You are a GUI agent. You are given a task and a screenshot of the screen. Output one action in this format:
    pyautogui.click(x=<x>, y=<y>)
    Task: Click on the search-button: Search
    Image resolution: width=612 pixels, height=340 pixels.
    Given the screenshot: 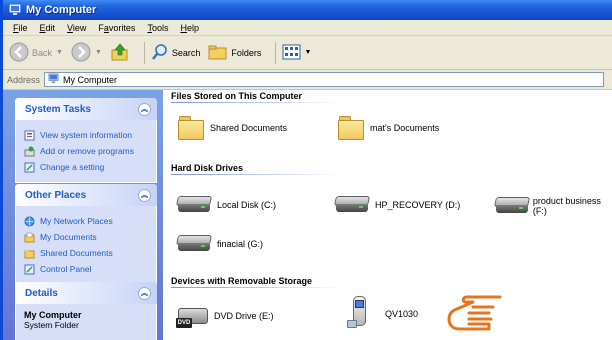 What is the action you would take?
    pyautogui.click(x=176, y=53)
    